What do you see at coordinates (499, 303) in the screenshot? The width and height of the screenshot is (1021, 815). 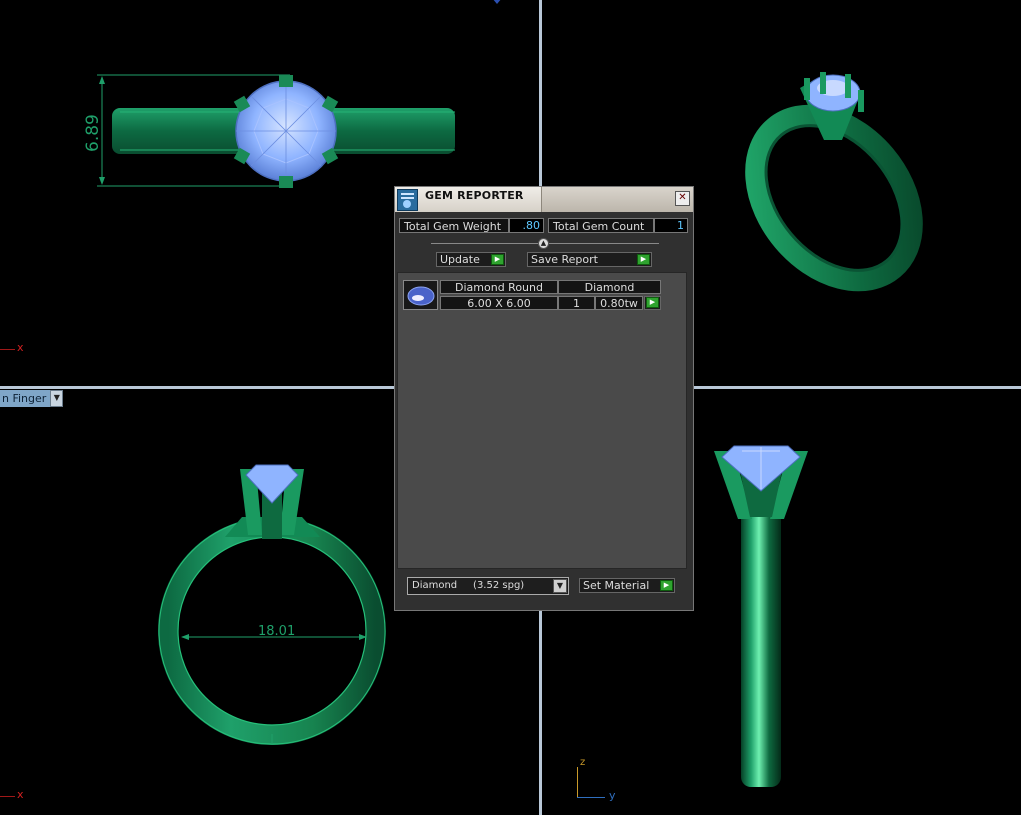 I see `gem-size-cell: 6.00 X 6.00` at bounding box center [499, 303].